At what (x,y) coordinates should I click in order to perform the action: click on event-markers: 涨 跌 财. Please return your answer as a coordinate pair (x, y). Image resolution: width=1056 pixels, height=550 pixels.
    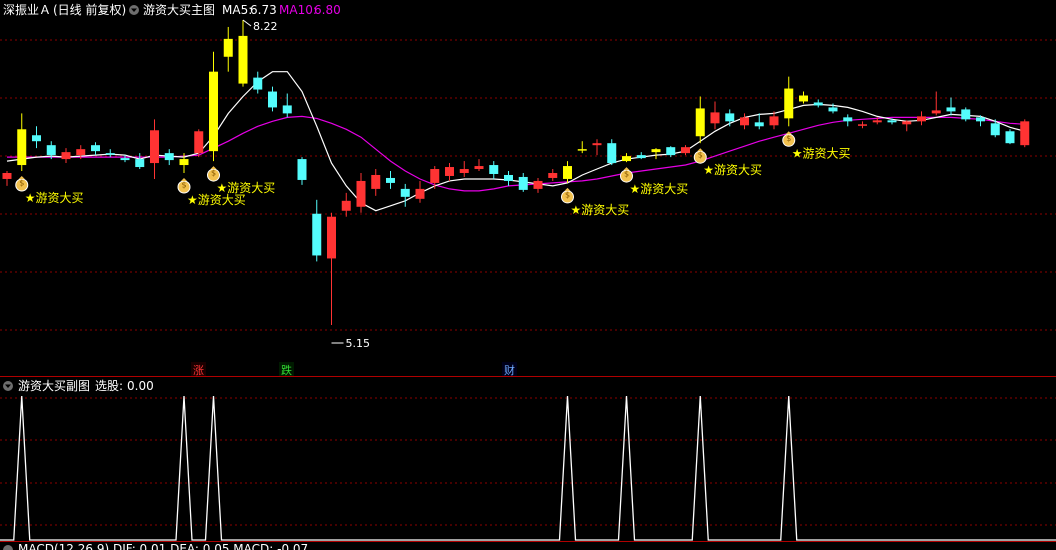
    Looking at the image, I should click on (354, 369).